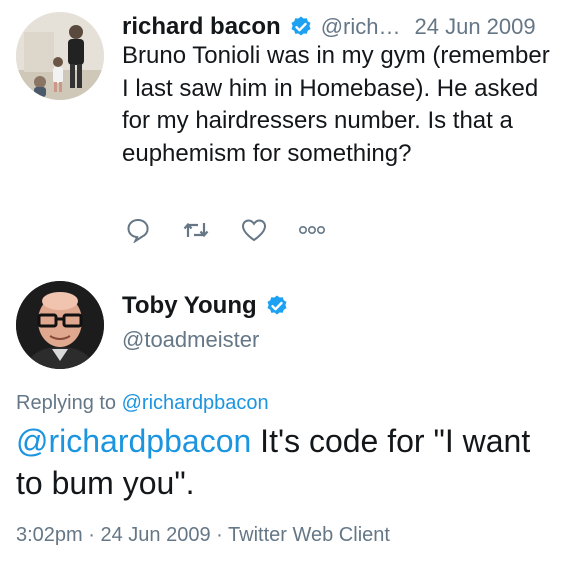 The image size is (571, 574). Describe the element at coordinates (189, 306) in the screenshot. I see `author-name: Toby Young` at that location.